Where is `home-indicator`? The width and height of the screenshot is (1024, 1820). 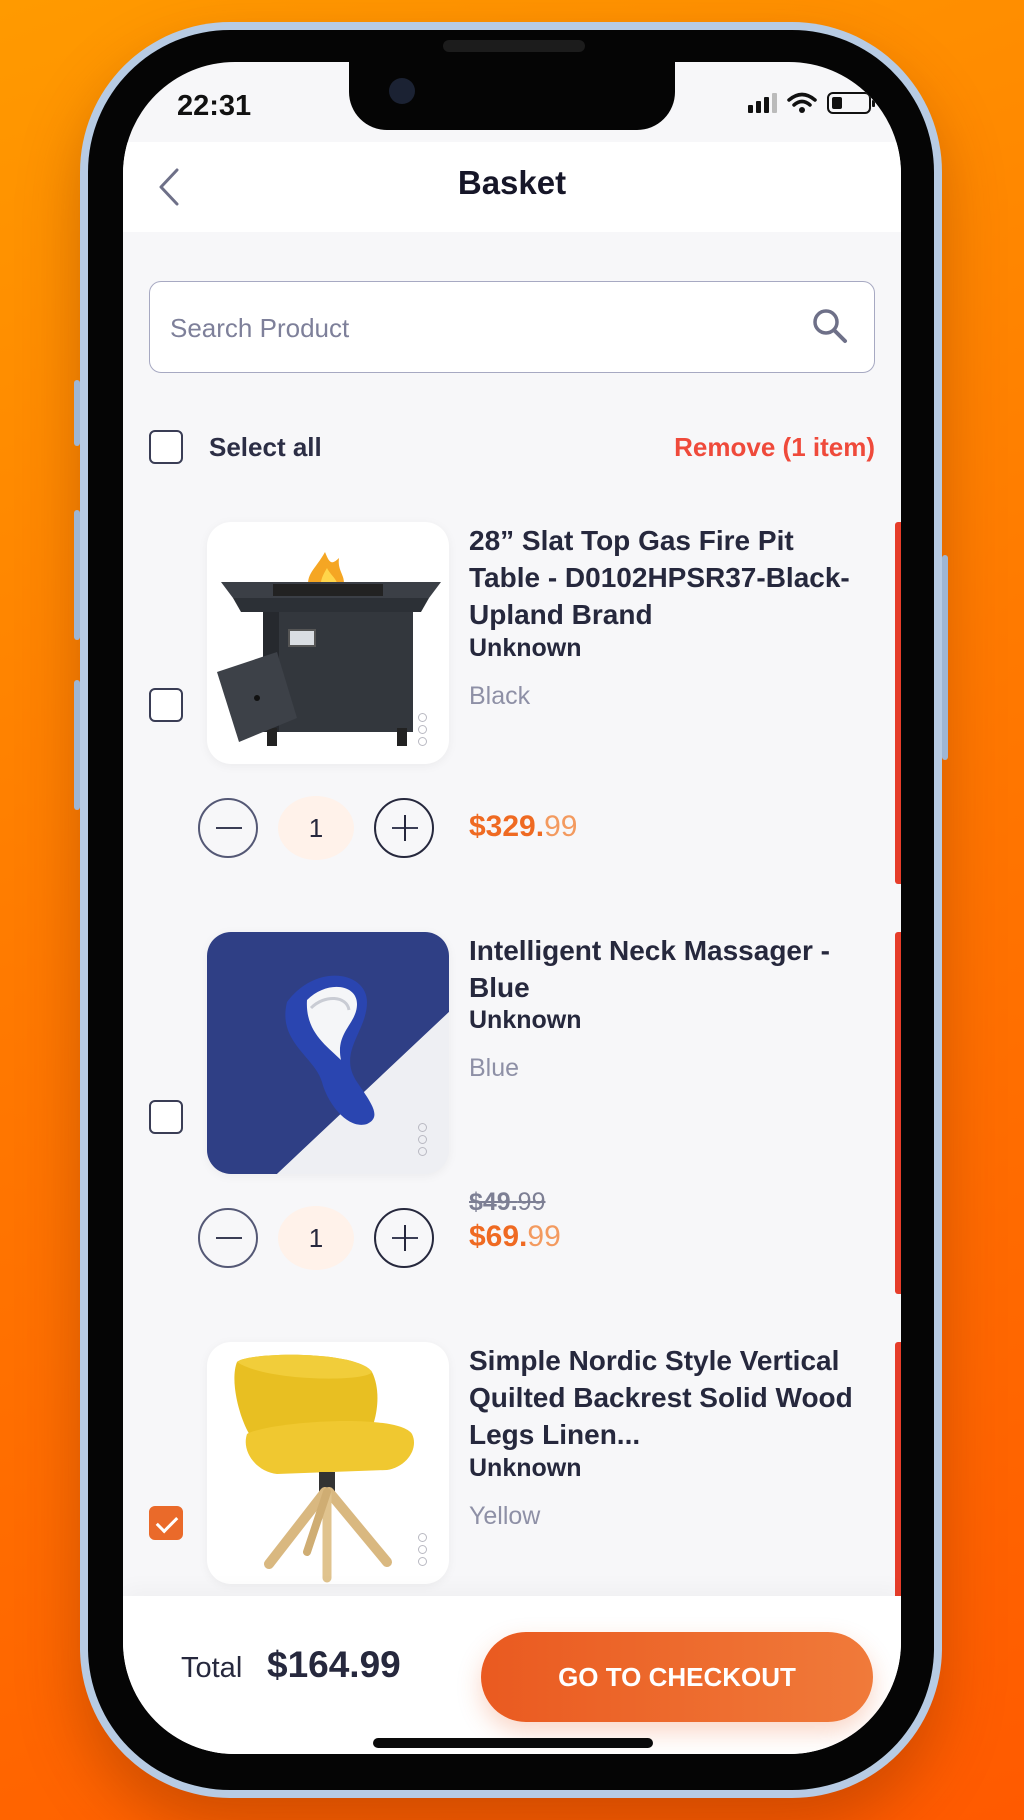
home-indicator is located at coordinates (513, 1743).